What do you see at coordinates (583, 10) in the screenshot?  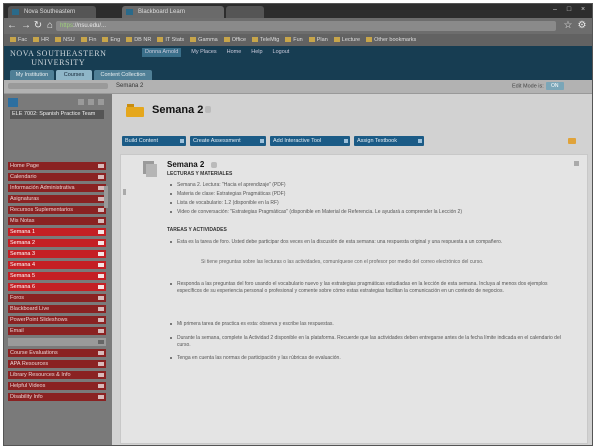 I see `close-icon: ×` at bounding box center [583, 10].